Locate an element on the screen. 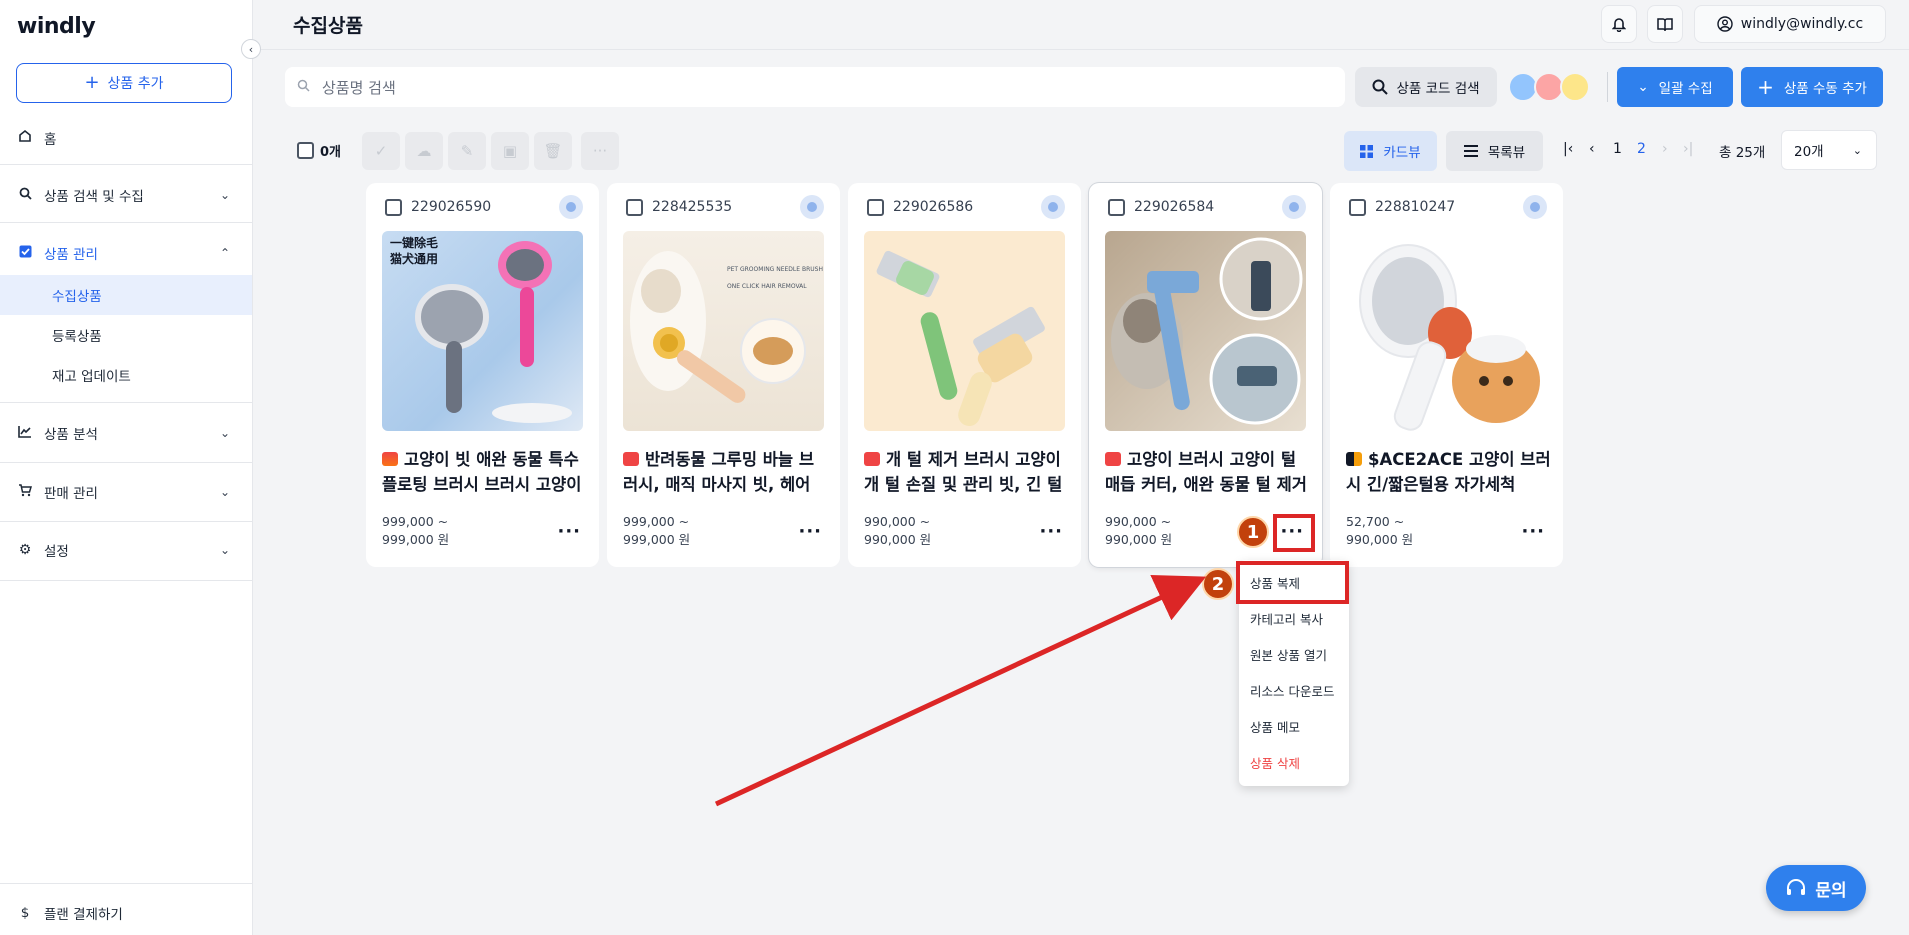  annotation-arrow is located at coordinates (960, 690).